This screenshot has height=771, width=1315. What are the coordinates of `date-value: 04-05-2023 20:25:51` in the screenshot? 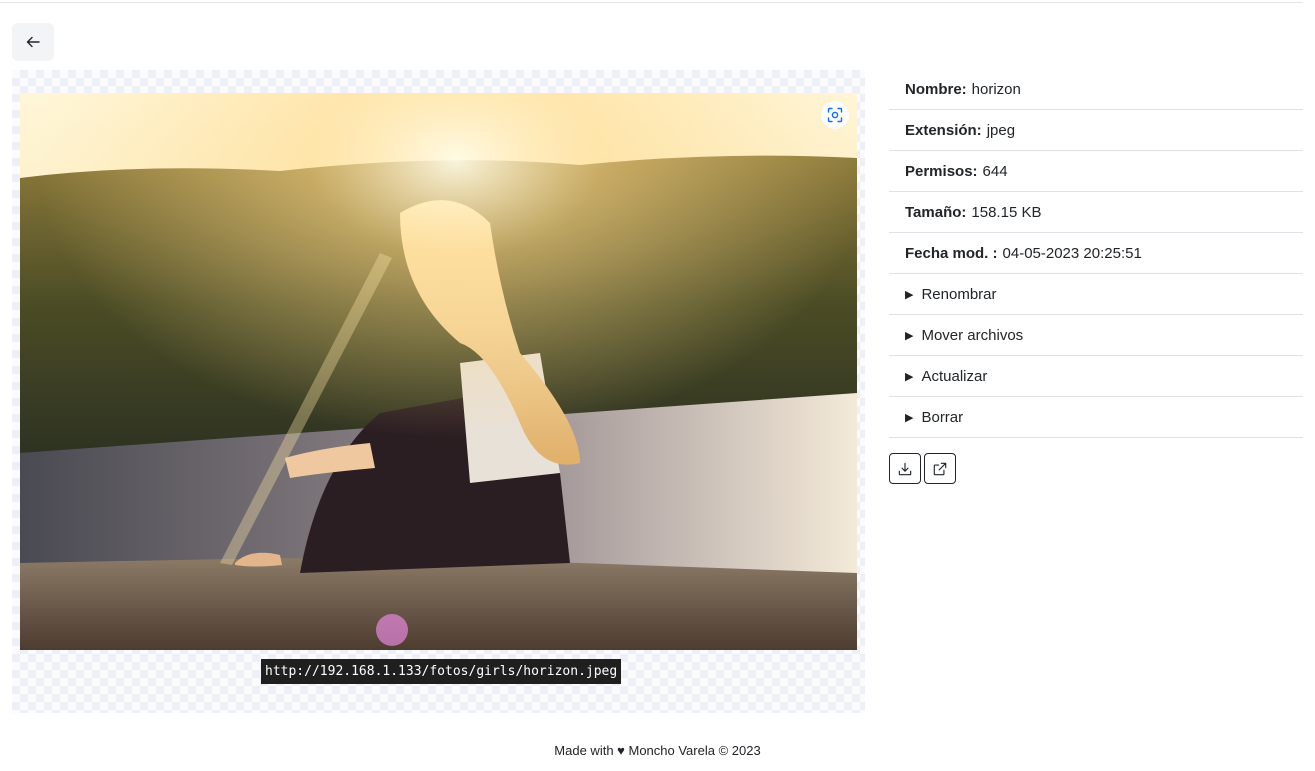 It's located at (1072, 253).